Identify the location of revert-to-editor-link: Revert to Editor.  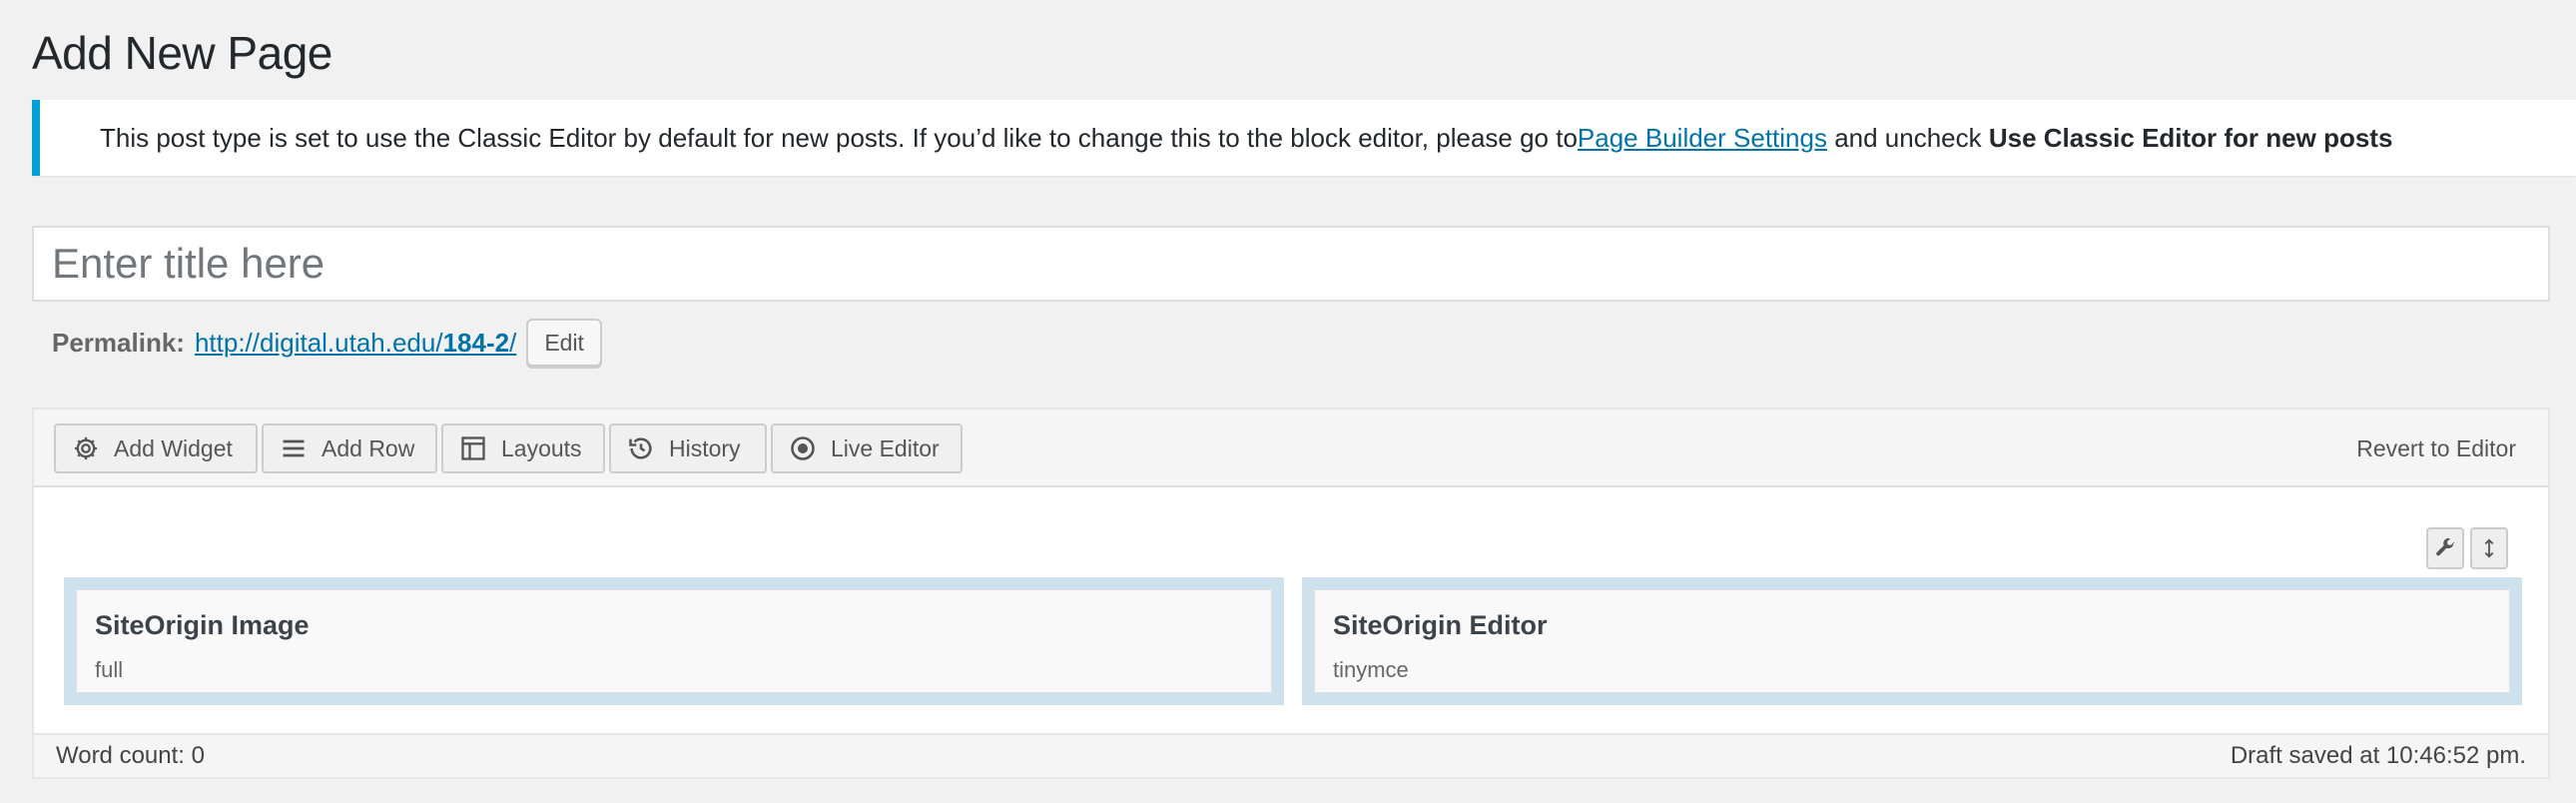
(2436, 448).